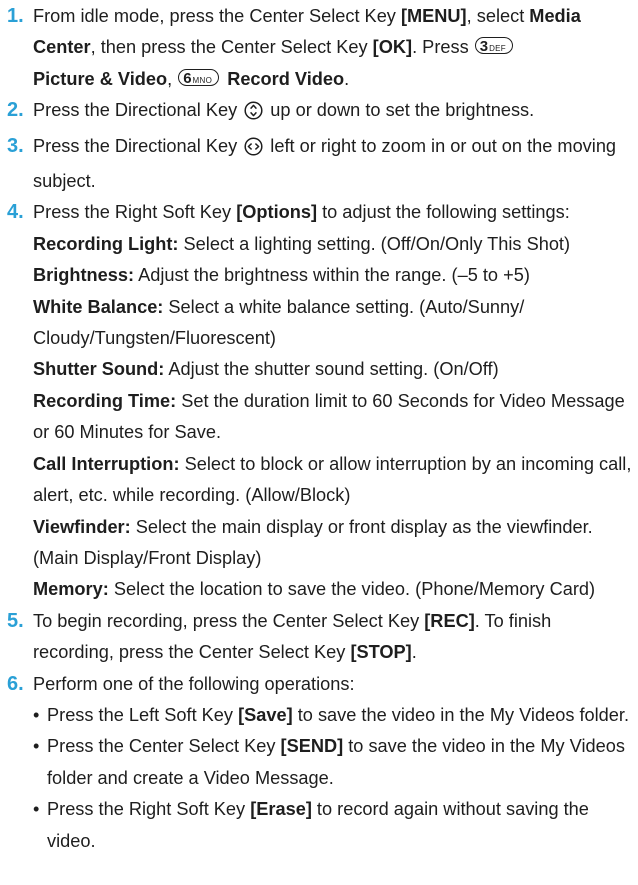  Describe the element at coordinates (400, 110) in the screenshot. I see `step-text: up or down to set the brightness.` at that location.